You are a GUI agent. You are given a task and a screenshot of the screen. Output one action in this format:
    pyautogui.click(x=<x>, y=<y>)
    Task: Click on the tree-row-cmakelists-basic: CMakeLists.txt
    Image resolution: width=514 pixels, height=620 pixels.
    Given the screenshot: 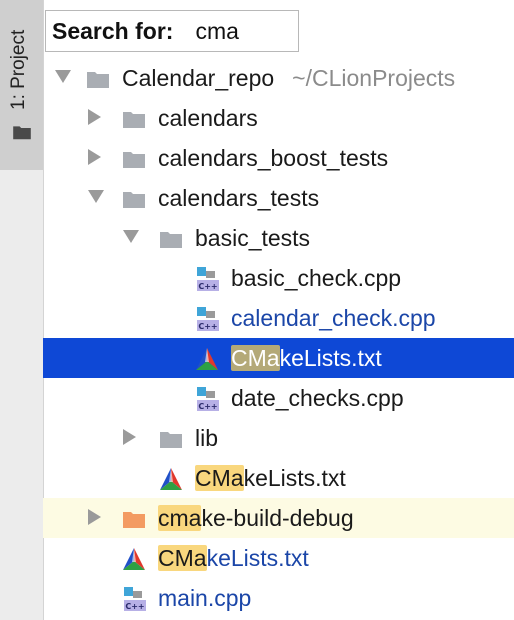 What is the action you would take?
    pyautogui.click(x=278, y=358)
    